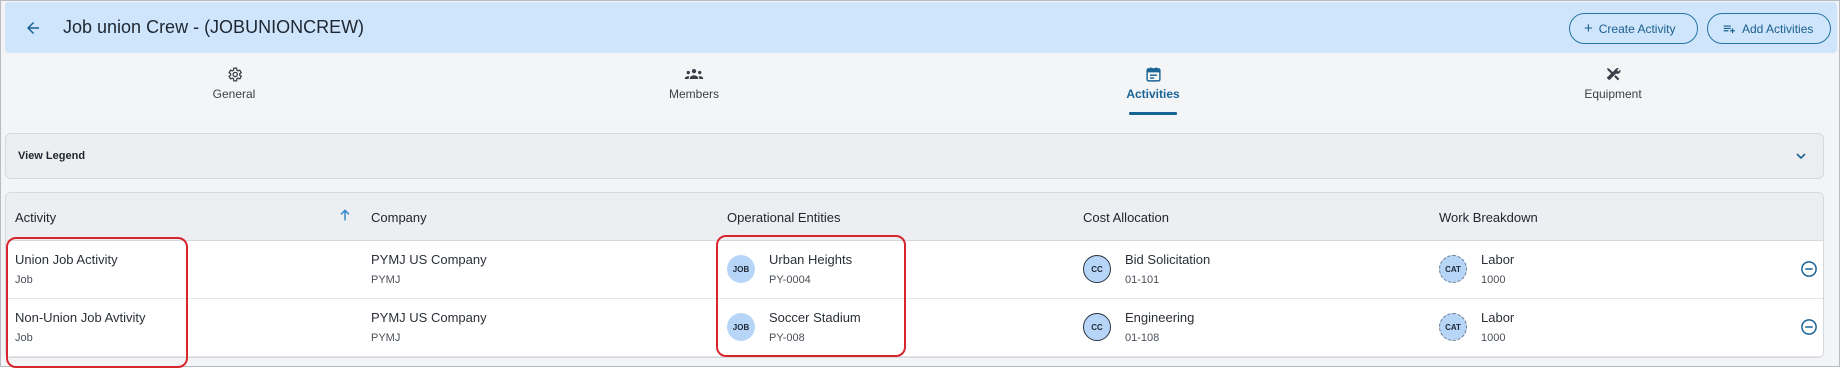  I want to click on sort-ascending-icon, so click(345, 215).